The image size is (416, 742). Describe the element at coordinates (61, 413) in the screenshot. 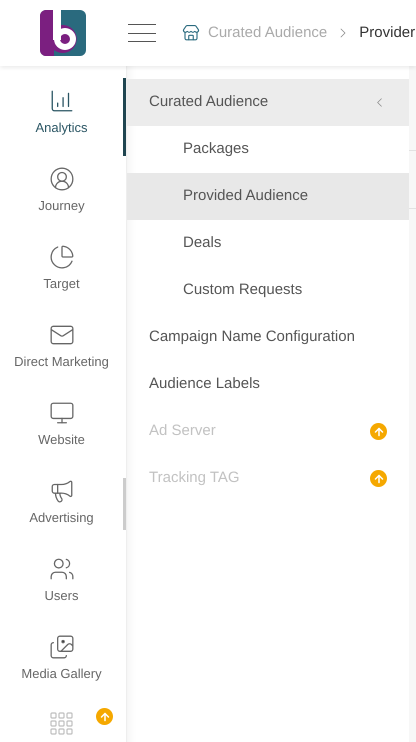

I see `monitor-icon` at that location.